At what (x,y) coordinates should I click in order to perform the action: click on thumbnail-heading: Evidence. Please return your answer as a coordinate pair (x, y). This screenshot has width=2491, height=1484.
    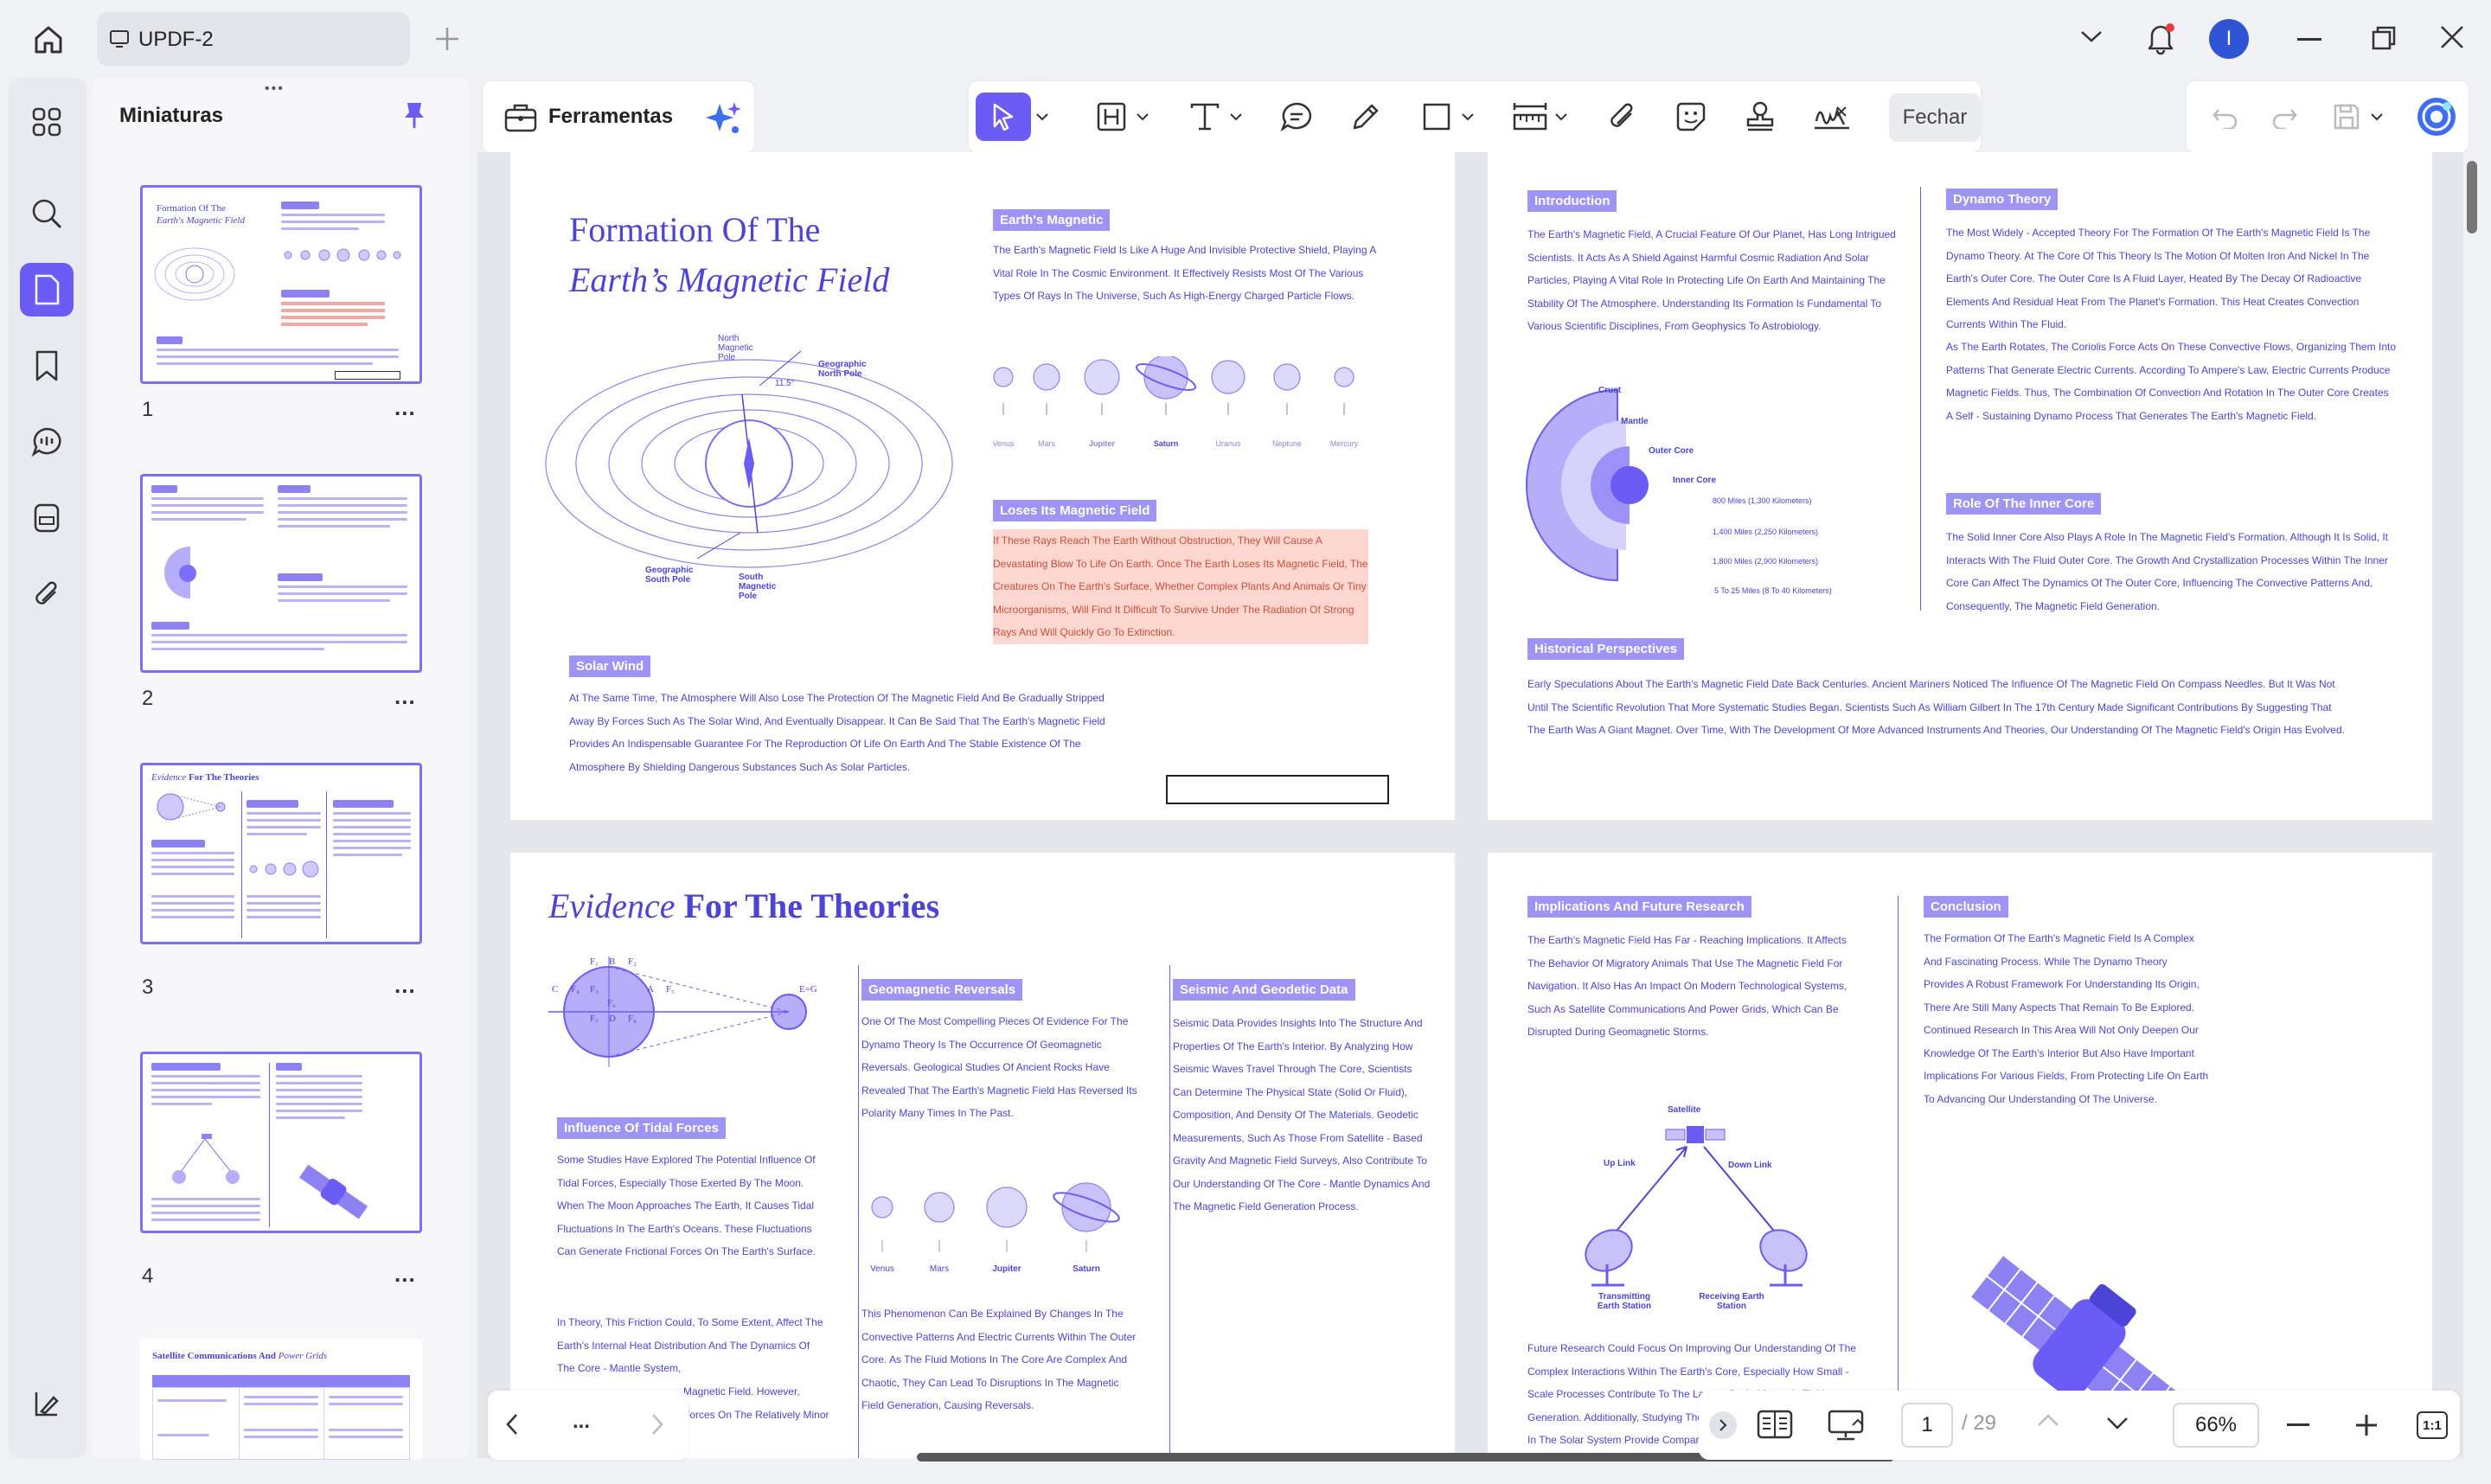
    Looking at the image, I should click on (169, 777).